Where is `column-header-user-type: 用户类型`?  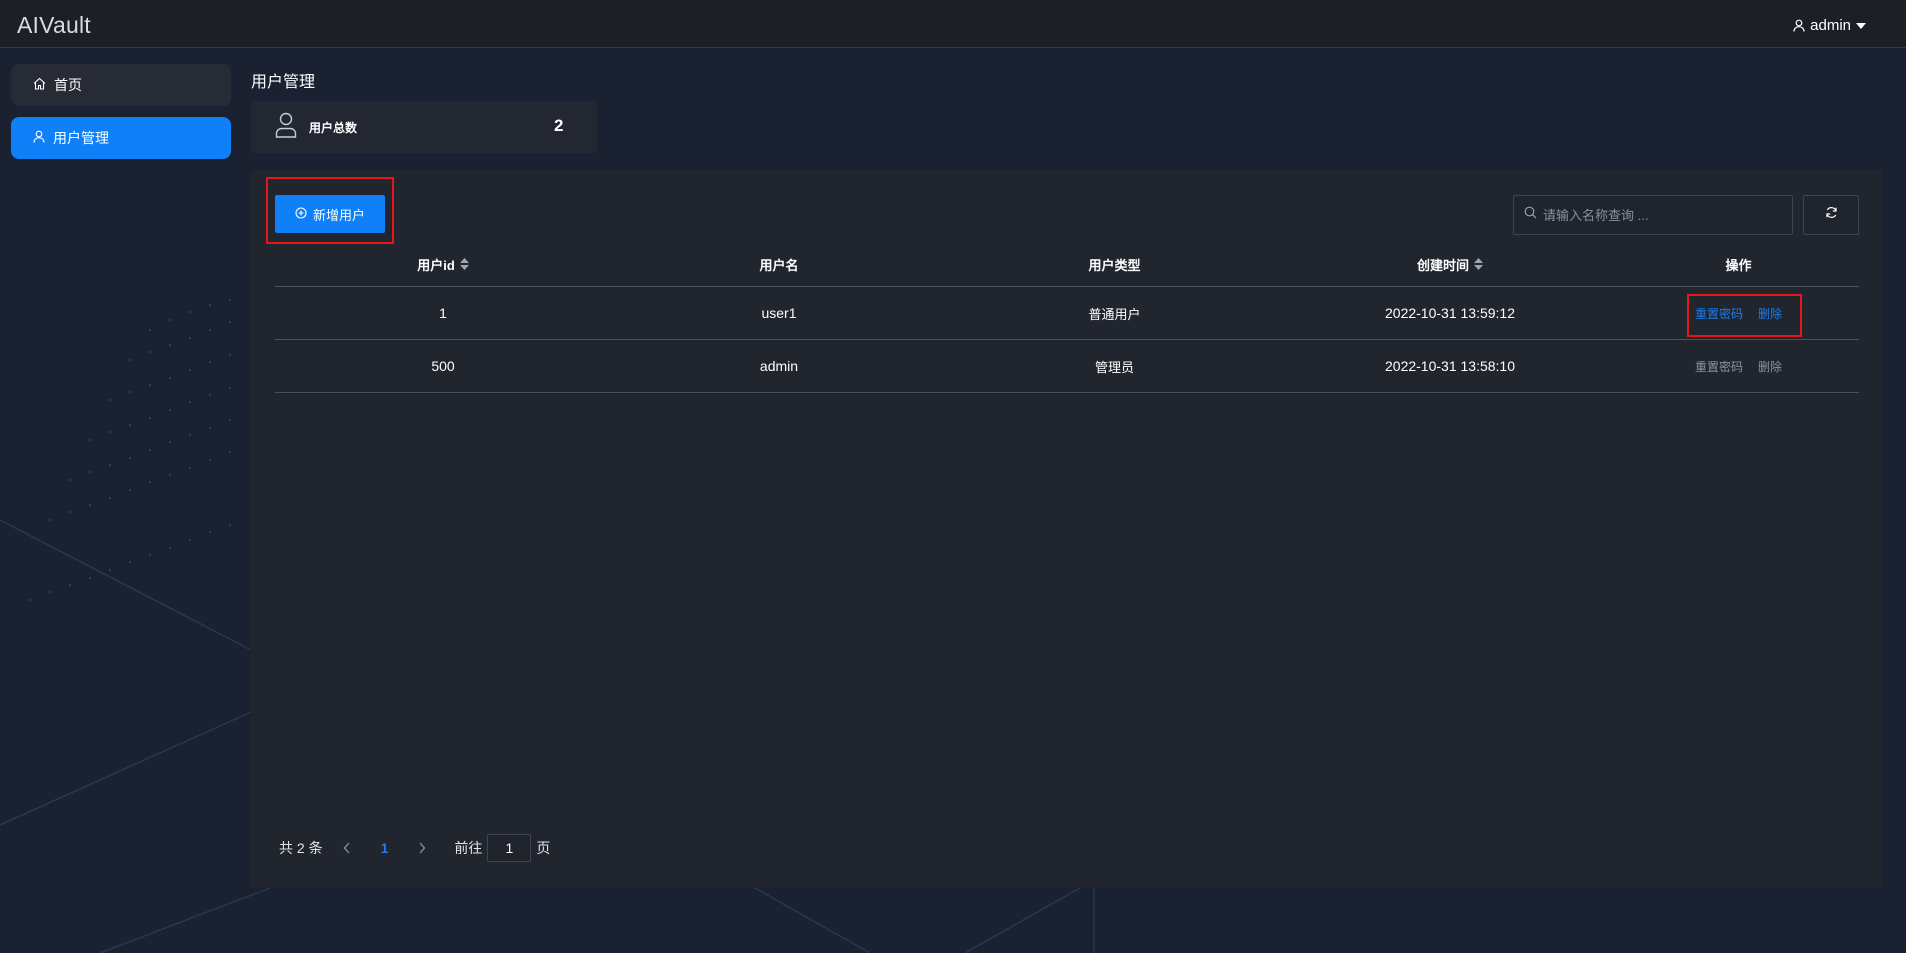 column-header-user-type: 用户类型 is located at coordinates (1114, 265).